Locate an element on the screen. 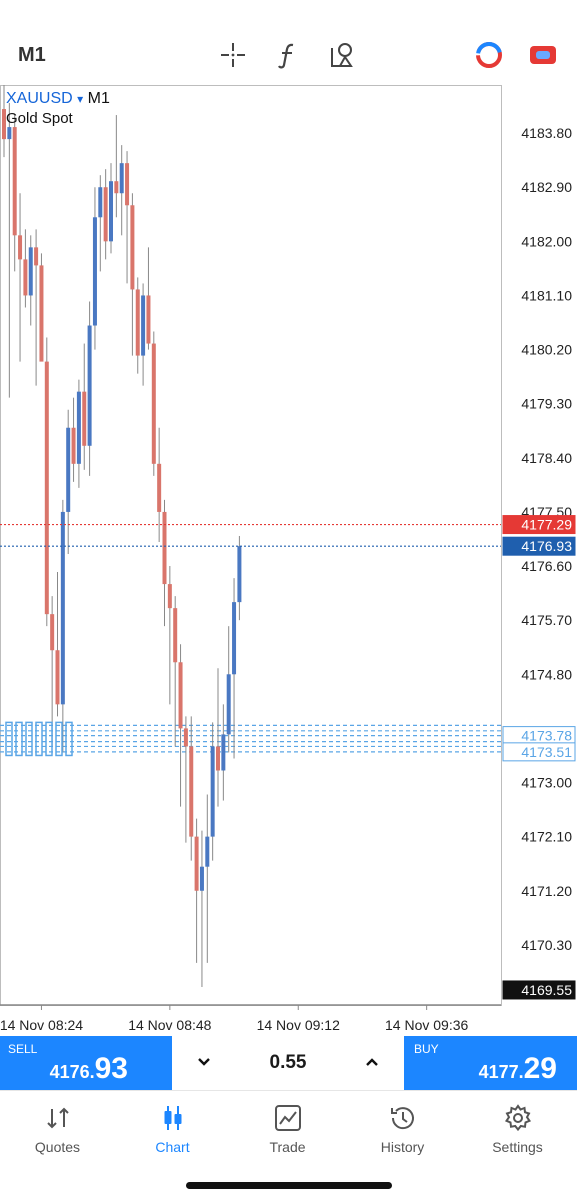 This screenshot has width=577, height=1200. trade-icon is located at coordinates (287, 1118).